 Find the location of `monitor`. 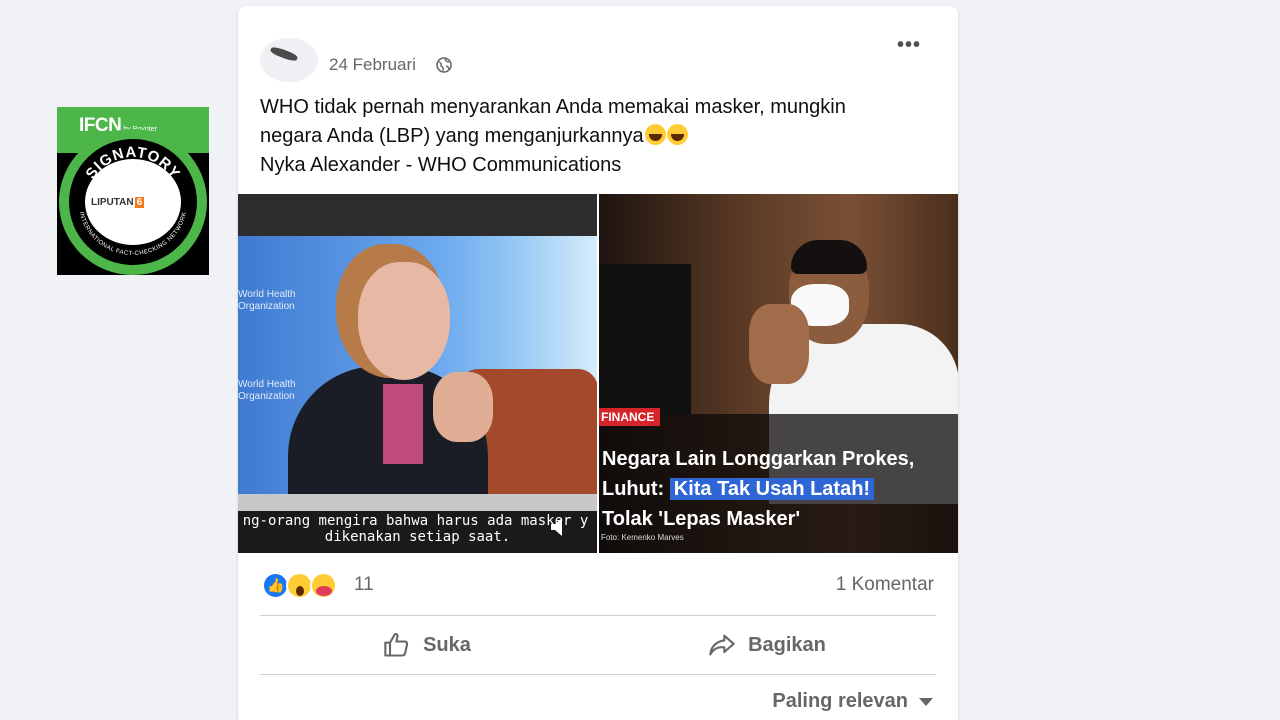

monitor is located at coordinates (645, 339).